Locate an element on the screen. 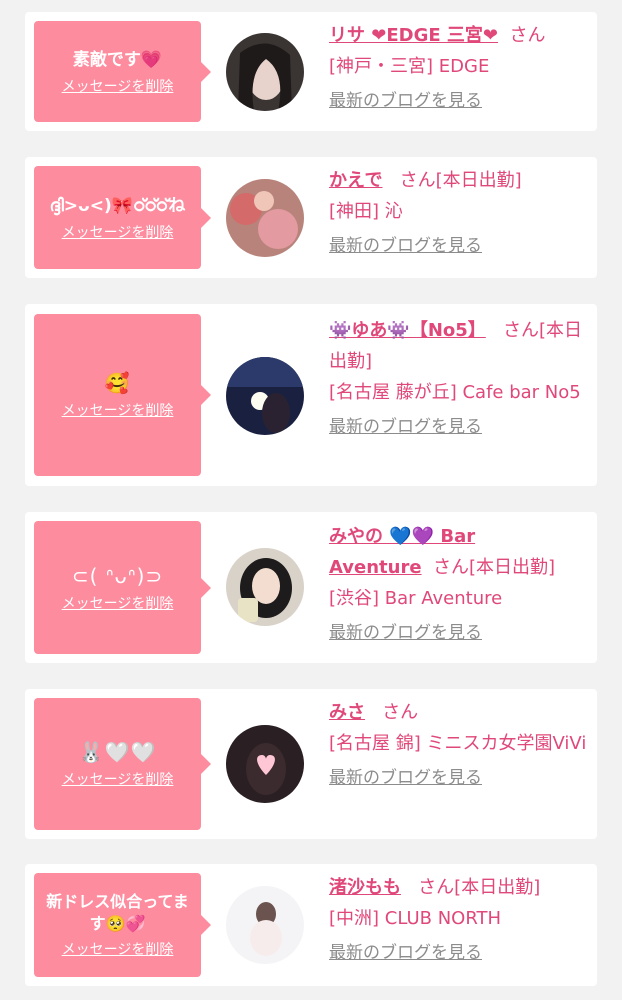 Image resolution: width=622 pixels, height=1000 pixels. message-bubble: ⊂( ᐢᴗᐢ)⊃ メッセージを削除 is located at coordinates (122, 587).